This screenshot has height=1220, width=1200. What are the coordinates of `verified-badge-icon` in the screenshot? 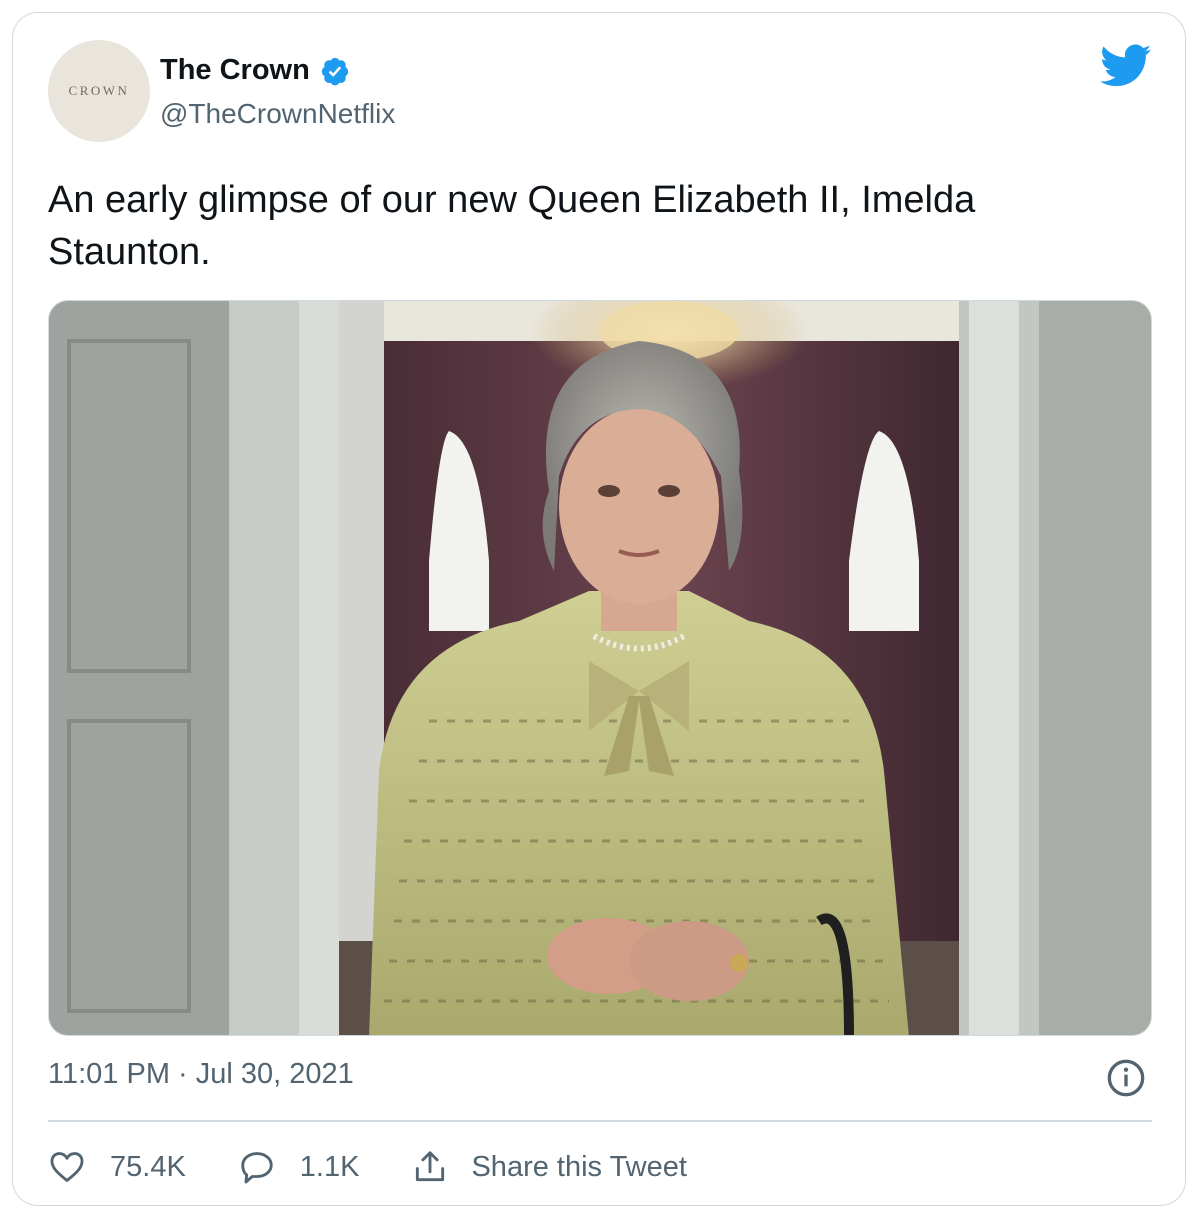 It's located at (334, 71).